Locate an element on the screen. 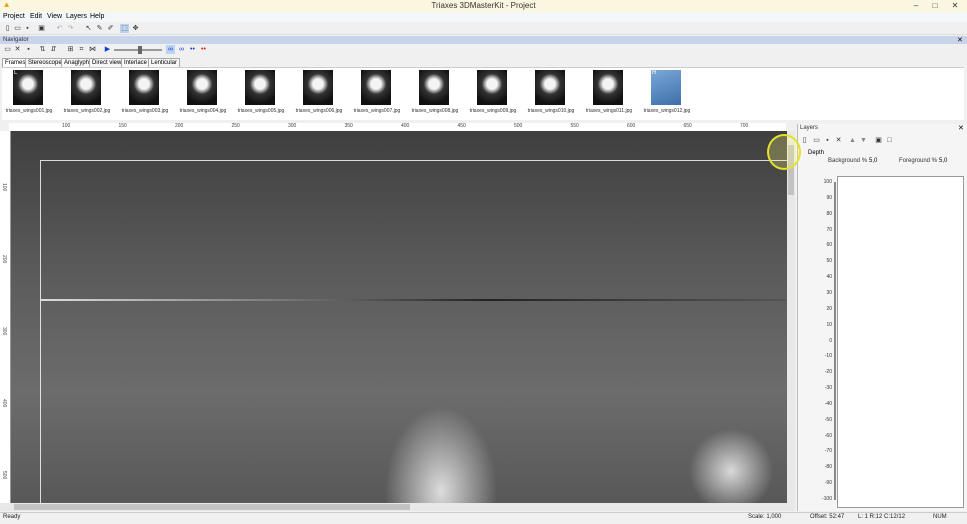 This screenshot has height=524, width=967. redo-icon: ↷ is located at coordinates (70, 28).